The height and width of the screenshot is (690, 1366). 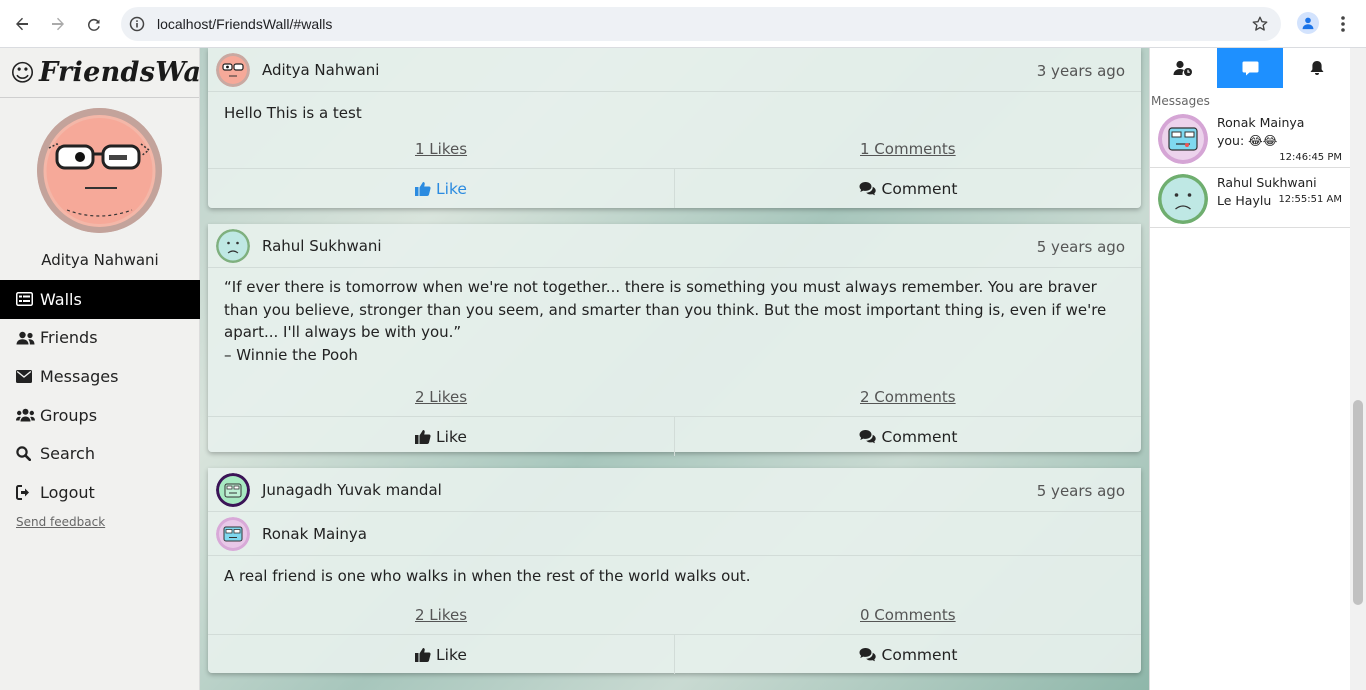 I want to click on comments-link: 2 Comments, so click(x=908, y=397).